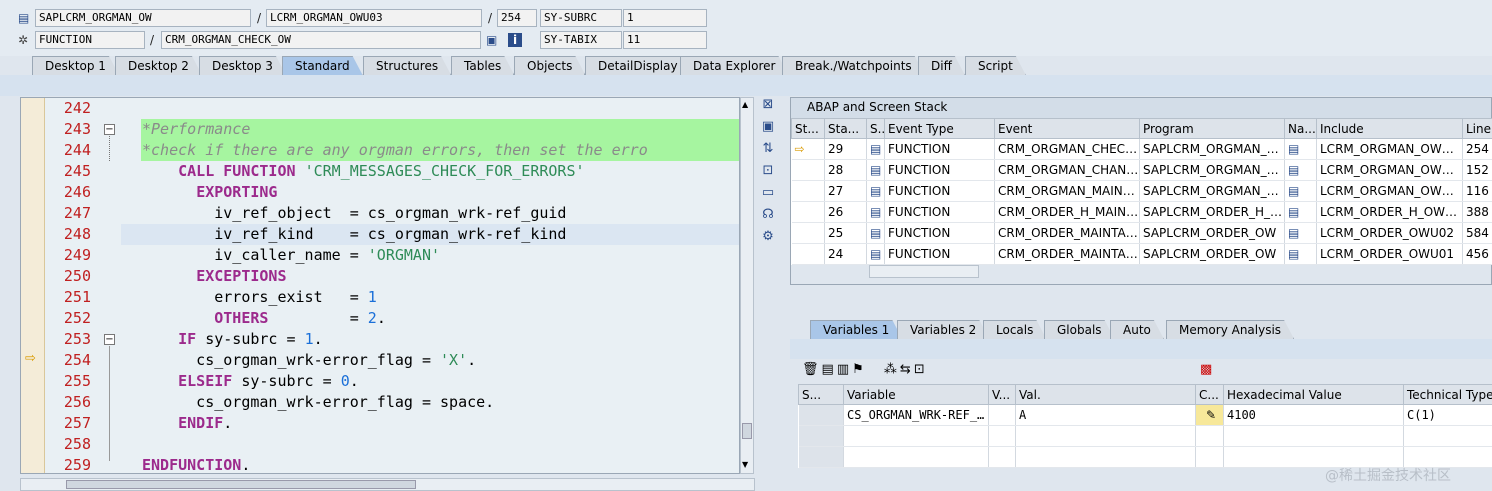 The image size is (1492, 491). I want to click on code-text: EXPORTING, so click(209, 192).